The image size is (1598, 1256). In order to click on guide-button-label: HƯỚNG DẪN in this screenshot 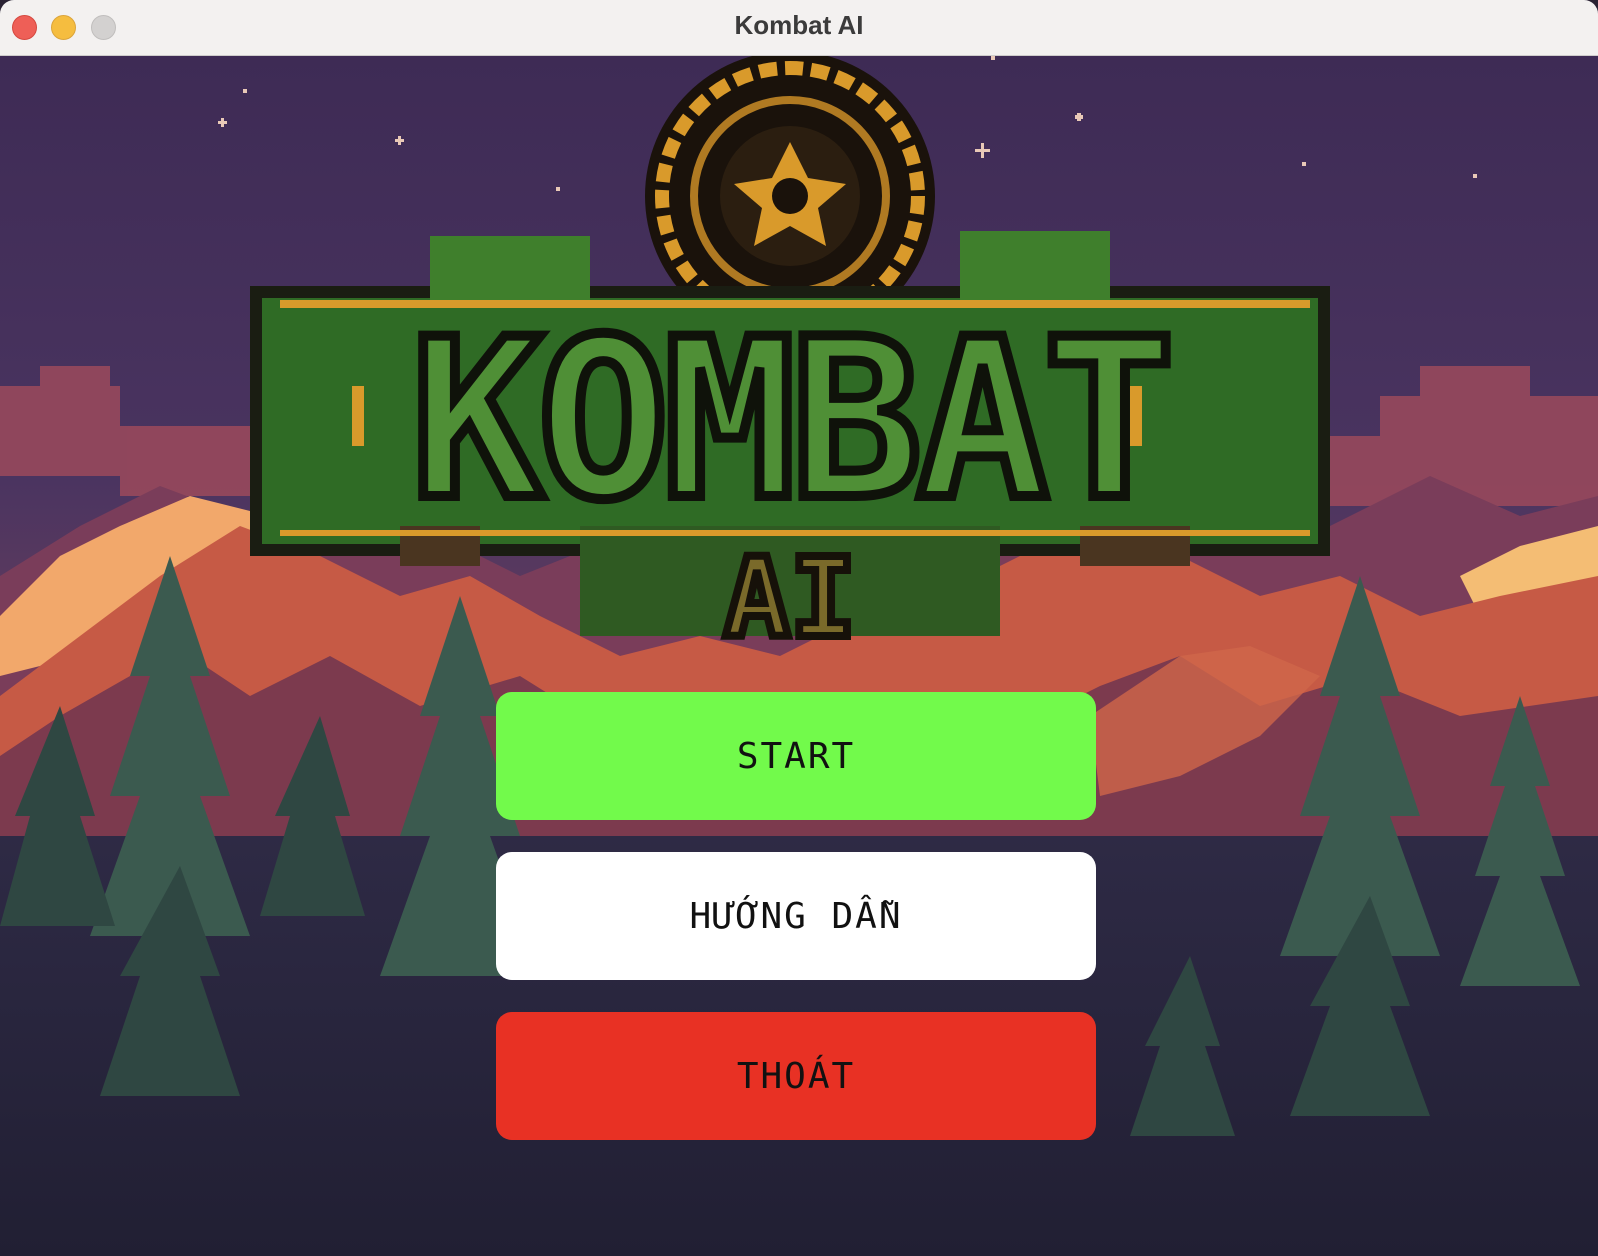, I will do `click(796, 916)`.